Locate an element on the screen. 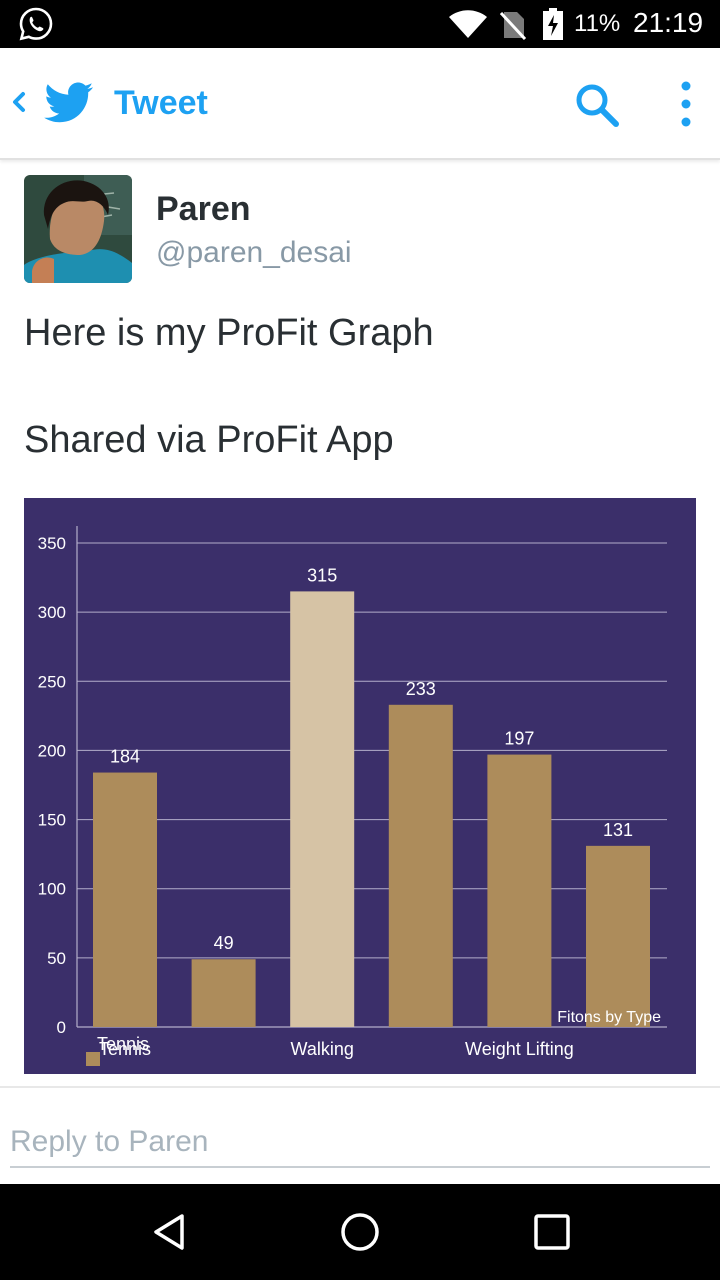 The width and height of the screenshot is (720, 1280). battery-percentage: 11% is located at coordinates (597, 23).